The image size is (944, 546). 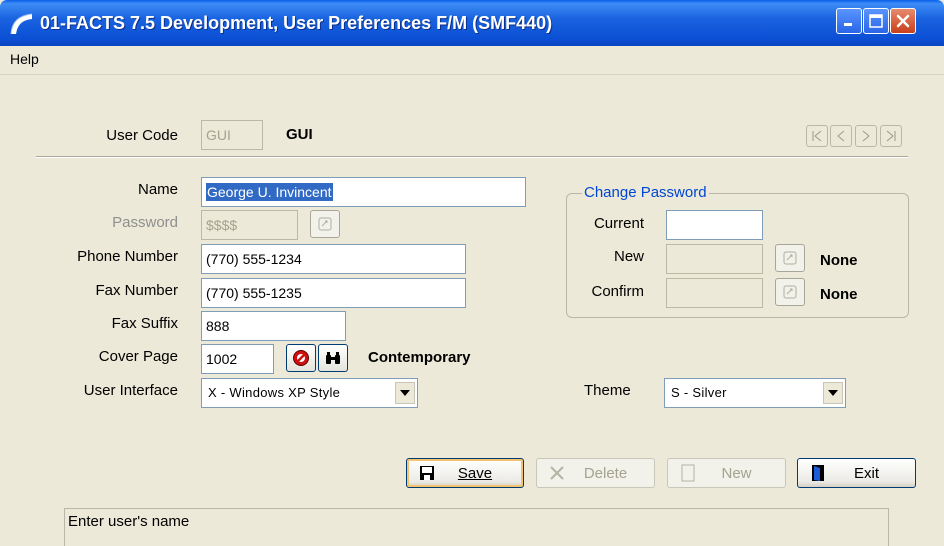 What do you see at coordinates (475, 473) in the screenshot?
I see `save-label: Save` at bounding box center [475, 473].